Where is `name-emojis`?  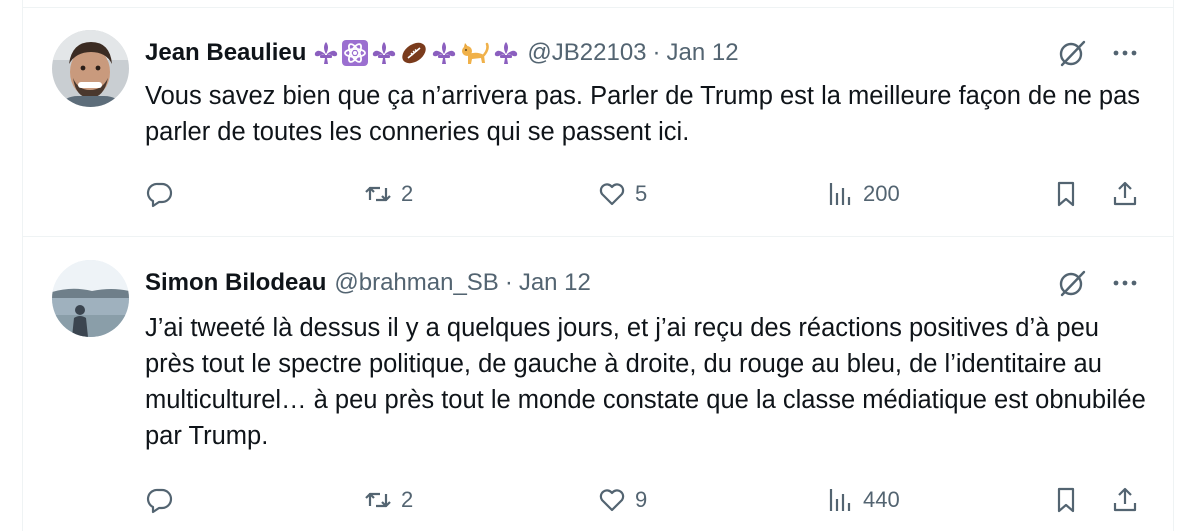
name-emojis is located at coordinates (416, 53).